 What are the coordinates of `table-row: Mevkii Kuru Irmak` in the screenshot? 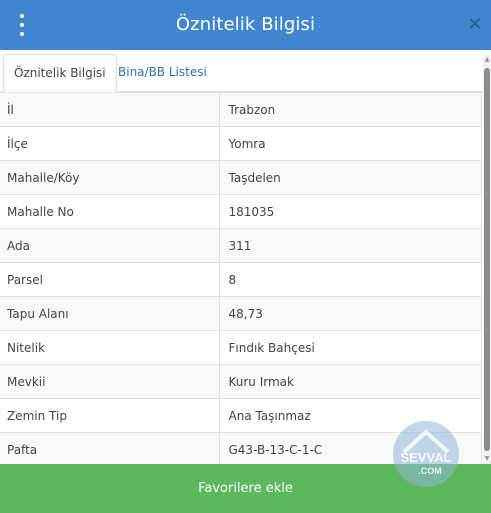 It's located at (241, 381).